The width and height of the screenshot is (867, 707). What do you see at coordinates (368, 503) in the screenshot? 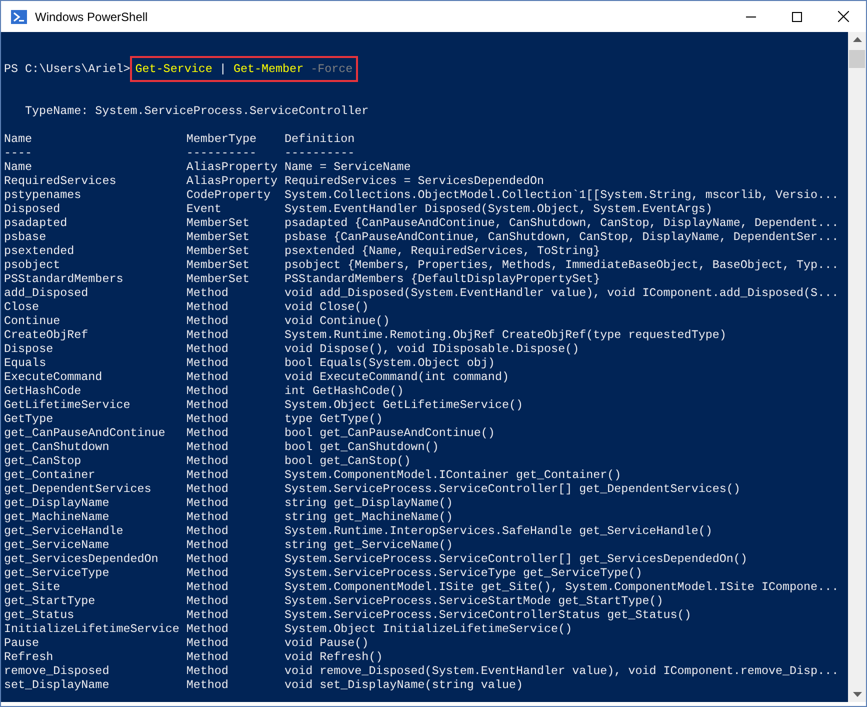
I see `member-definition: string get_DisplayName()` at bounding box center [368, 503].